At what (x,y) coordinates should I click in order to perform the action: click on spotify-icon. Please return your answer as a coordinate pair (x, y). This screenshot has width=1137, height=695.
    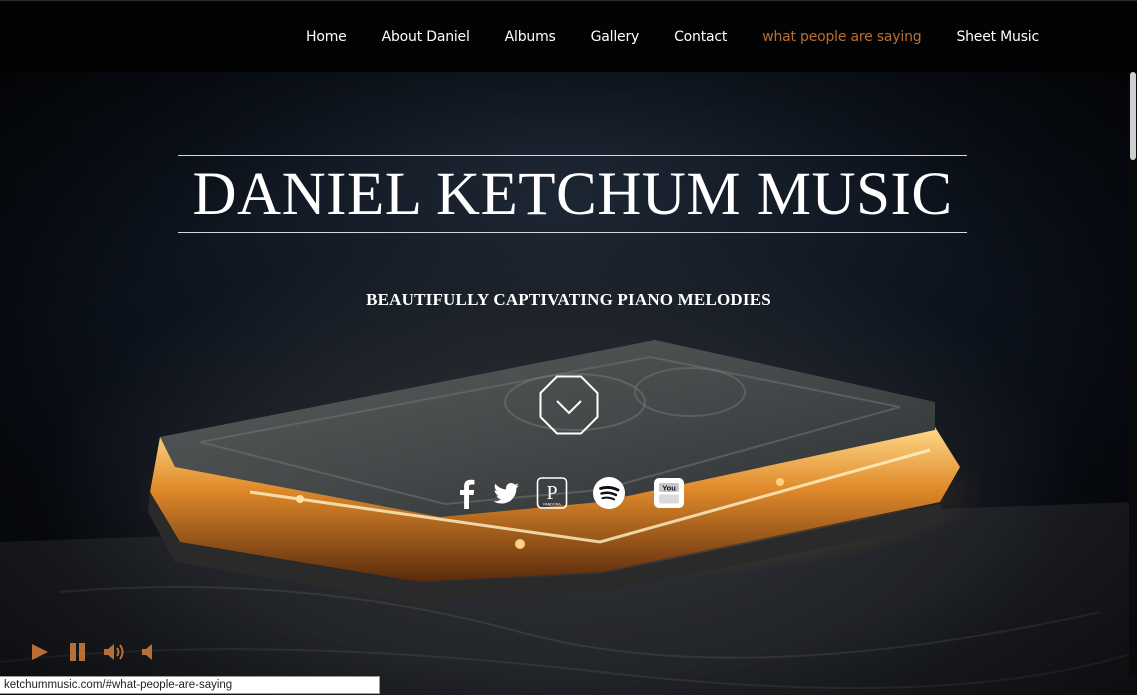
    Looking at the image, I should click on (609, 493).